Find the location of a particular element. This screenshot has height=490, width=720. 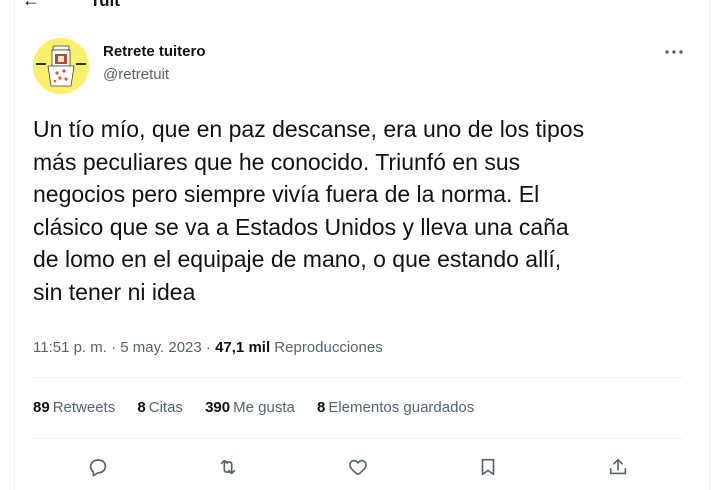

back-arrow-icon: ← is located at coordinates (31, 5).